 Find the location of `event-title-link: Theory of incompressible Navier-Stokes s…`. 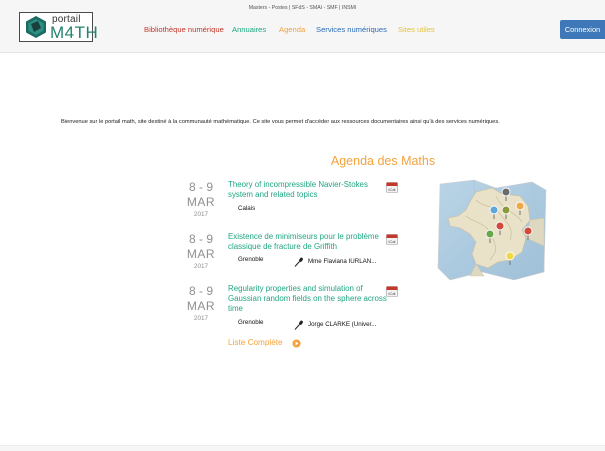

event-title-link: Theory of incompressible Navier-Stokes s… is located at coordinates (308, 190).